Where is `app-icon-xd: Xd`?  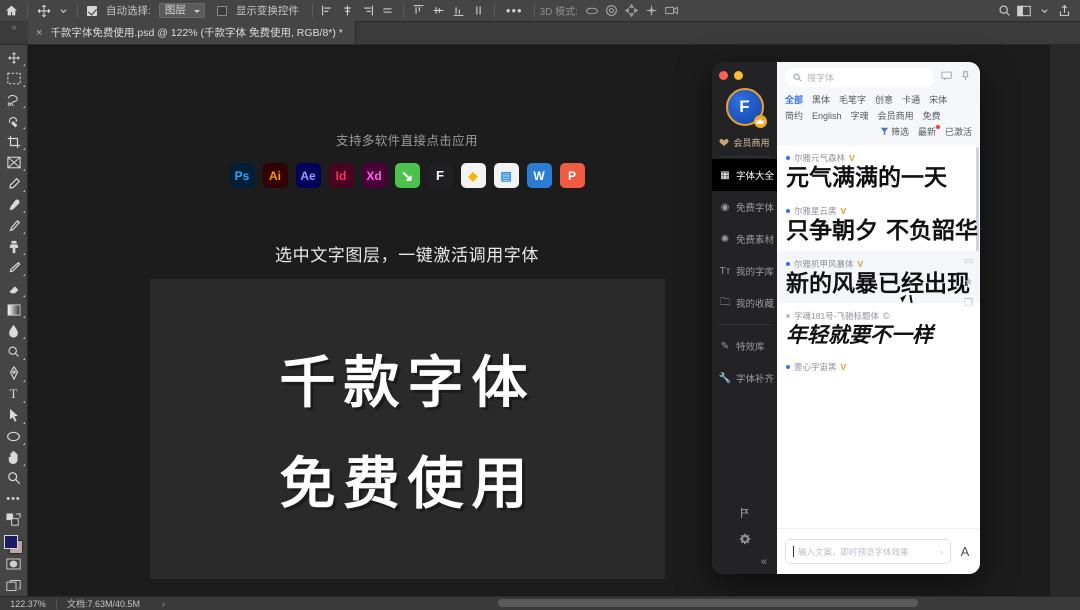
app-icon-xd: Xd is located at coordinates (374, 175).